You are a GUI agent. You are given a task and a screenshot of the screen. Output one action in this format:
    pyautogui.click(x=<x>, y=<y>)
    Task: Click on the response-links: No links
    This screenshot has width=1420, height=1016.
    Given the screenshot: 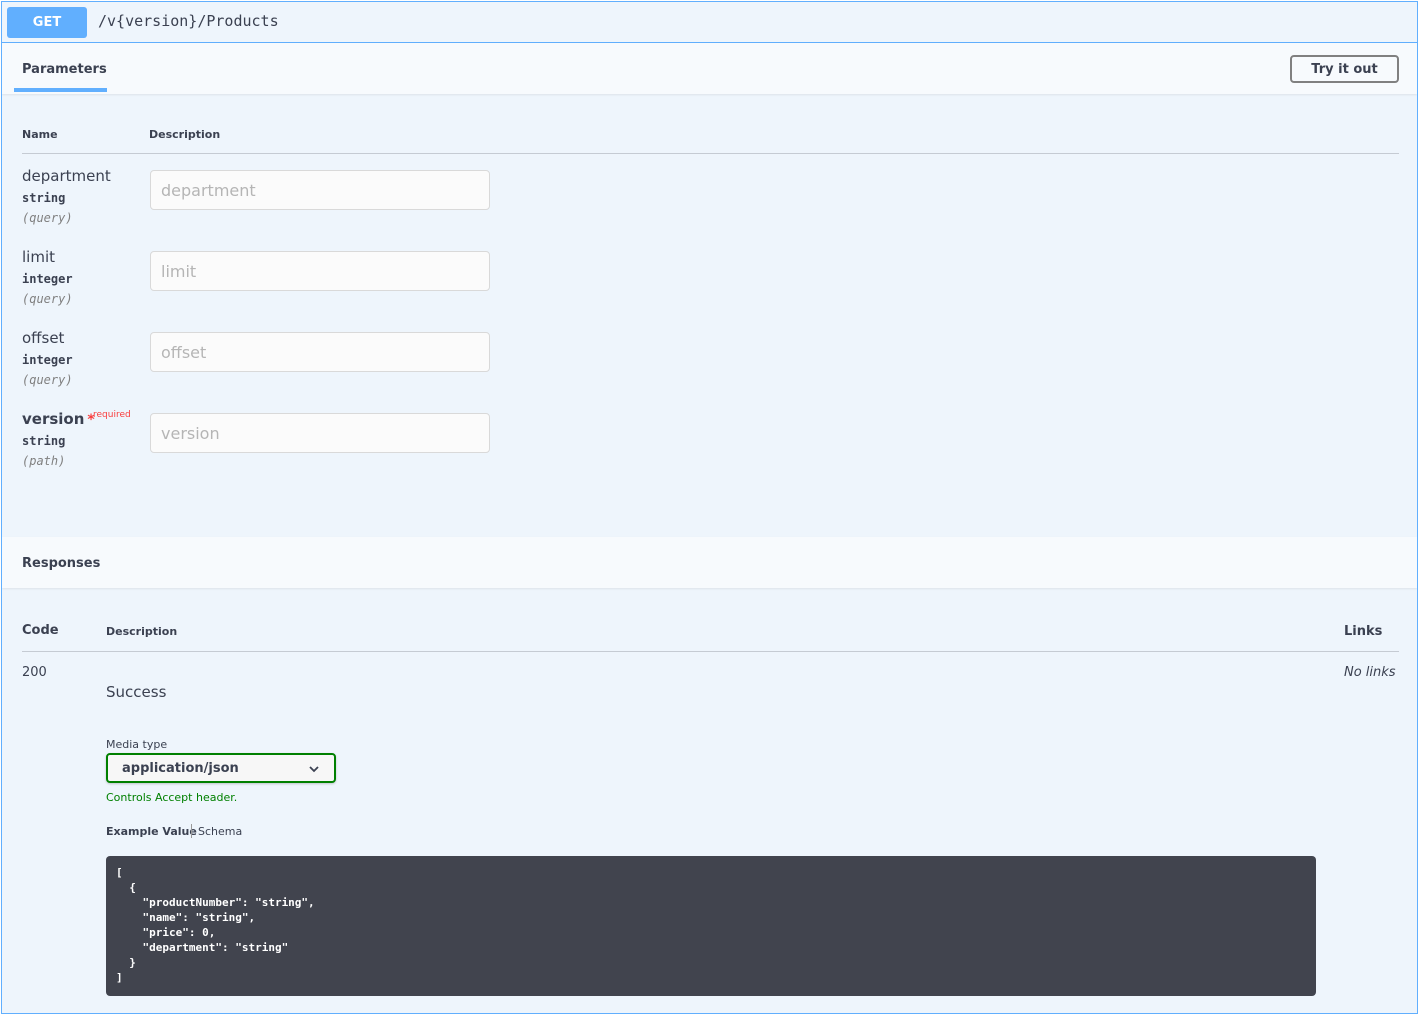 What is the action you would take?
    pyautogui.click(x=1370, y=672)
    